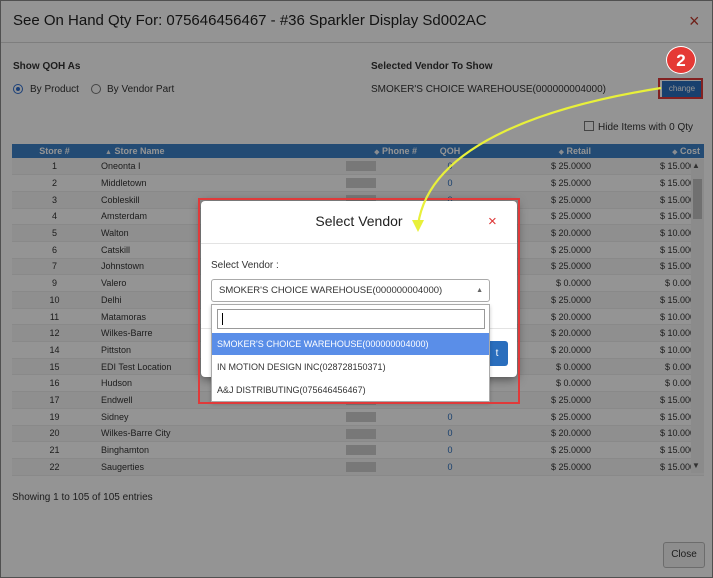 Image resolution: width=713 pixels, height=578 pixels. I want to click on step-badge: 2, so click(681, 60).